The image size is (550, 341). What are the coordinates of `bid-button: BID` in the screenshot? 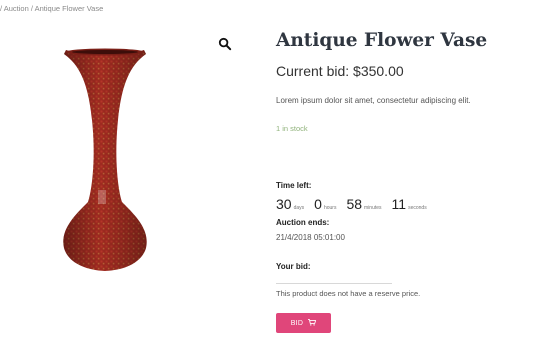 It's located at (303, 323).